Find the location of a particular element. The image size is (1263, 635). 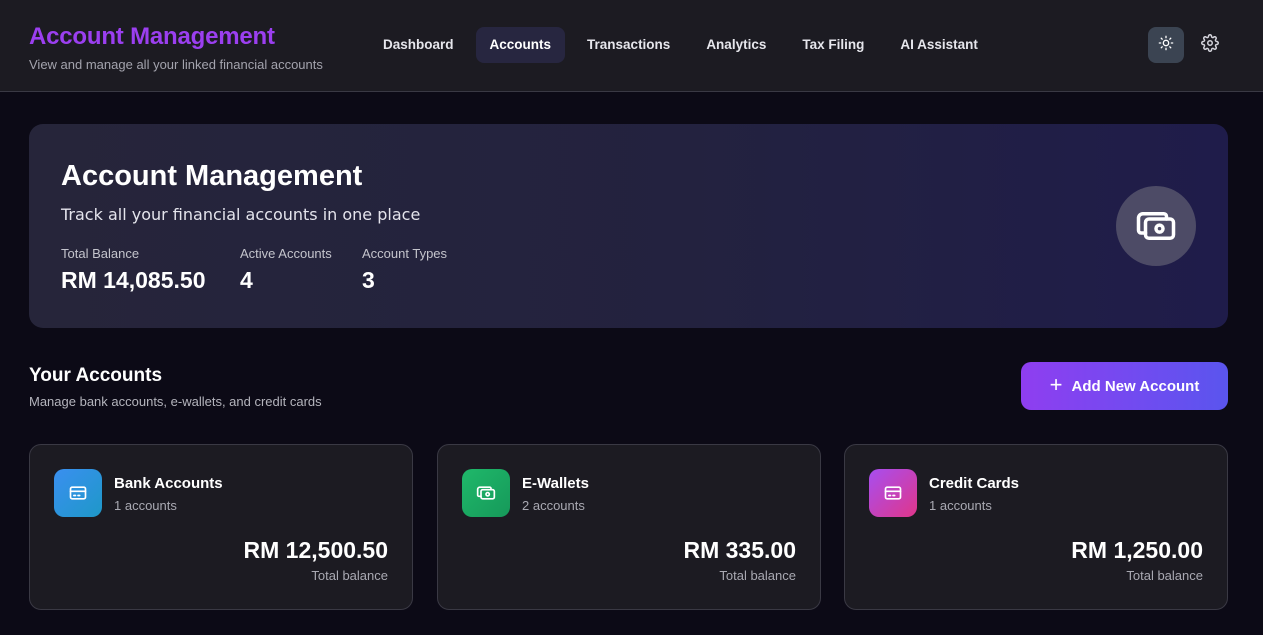

card-amount: RM 1,250.00 is located at coordinates (1137, 550).